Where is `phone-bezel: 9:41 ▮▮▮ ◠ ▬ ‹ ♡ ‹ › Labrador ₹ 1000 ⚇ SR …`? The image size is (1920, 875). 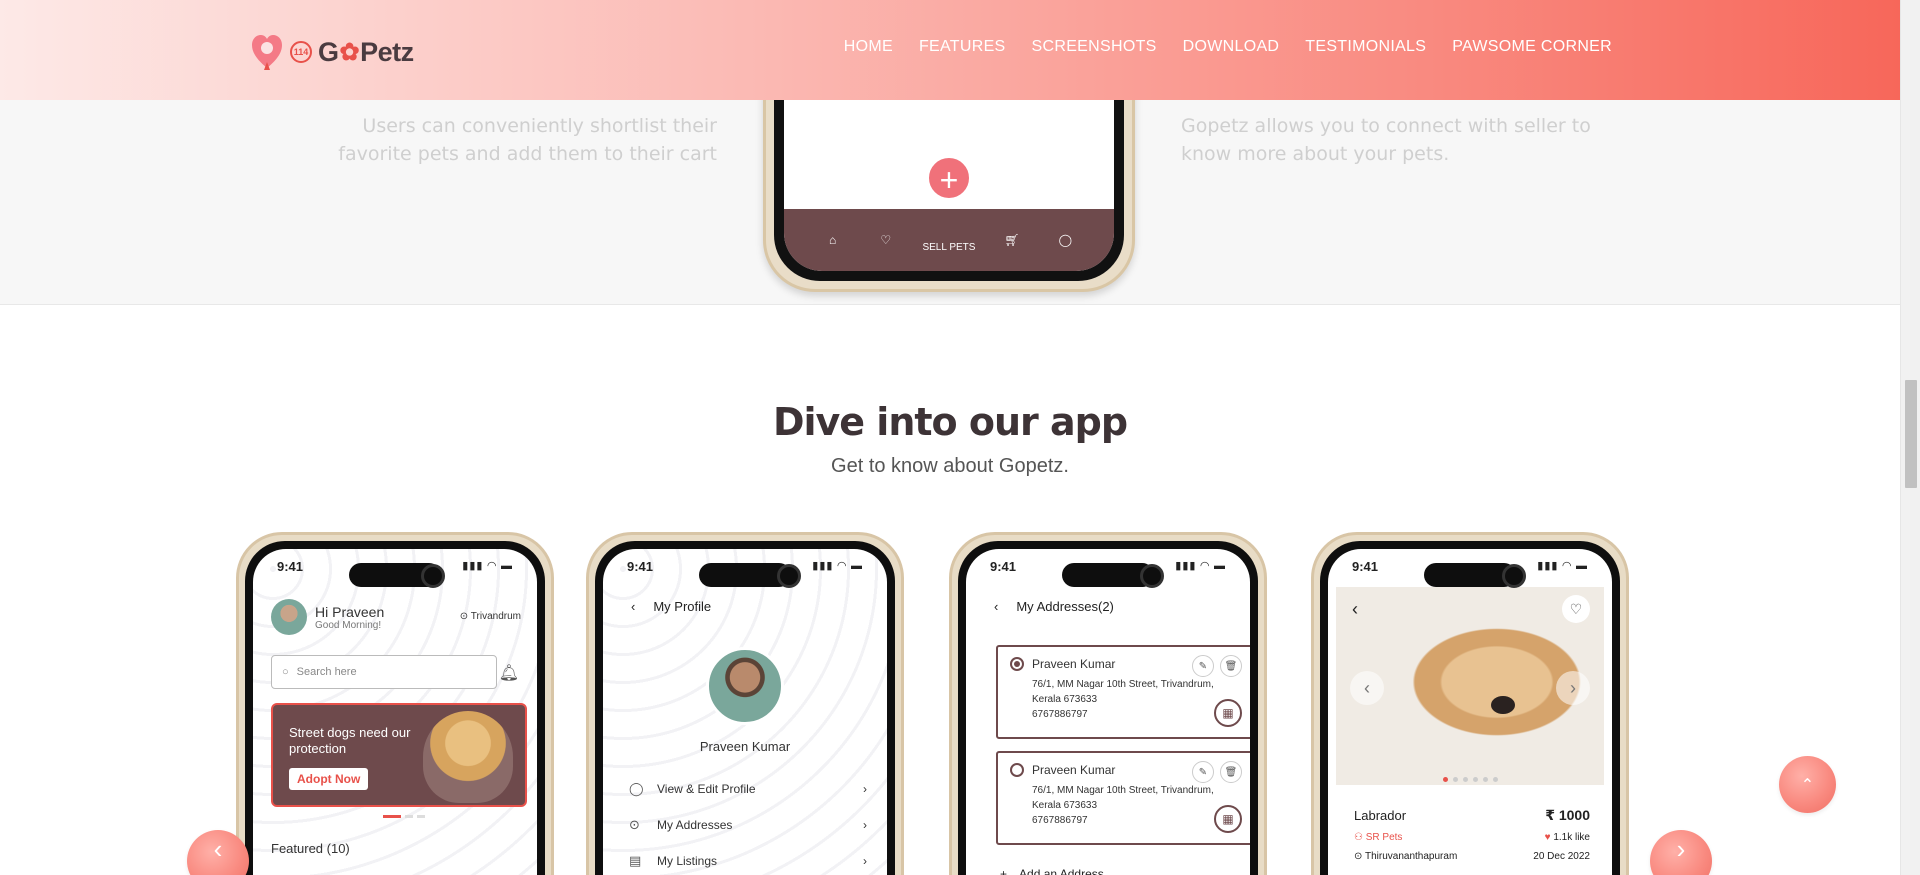
phone-bezel: 9:41 ▮▮▮ ◠ ▬ ‹ ♡ ‹ › Labrador ₹ 1000 ⚇ SR … is located at coordinates (1470, 708).